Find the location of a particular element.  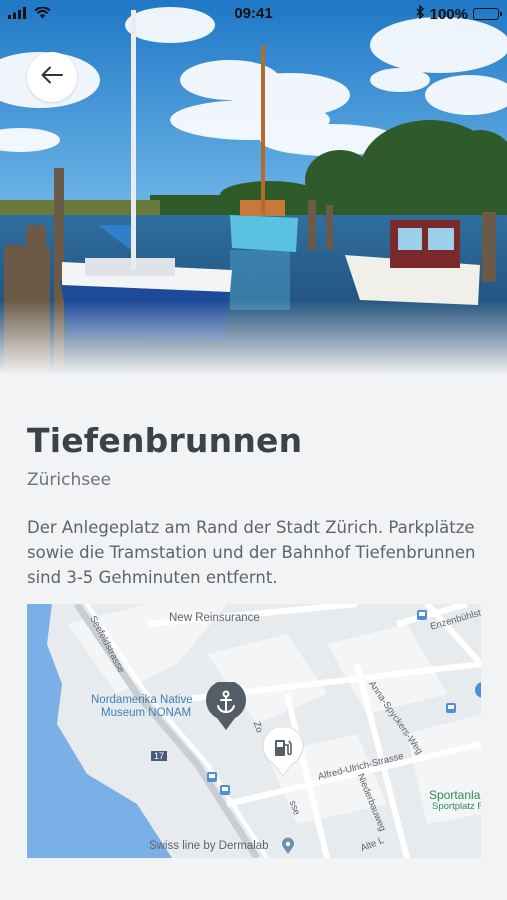

map-route-badge: 17 is located at coordinates (159, 756).